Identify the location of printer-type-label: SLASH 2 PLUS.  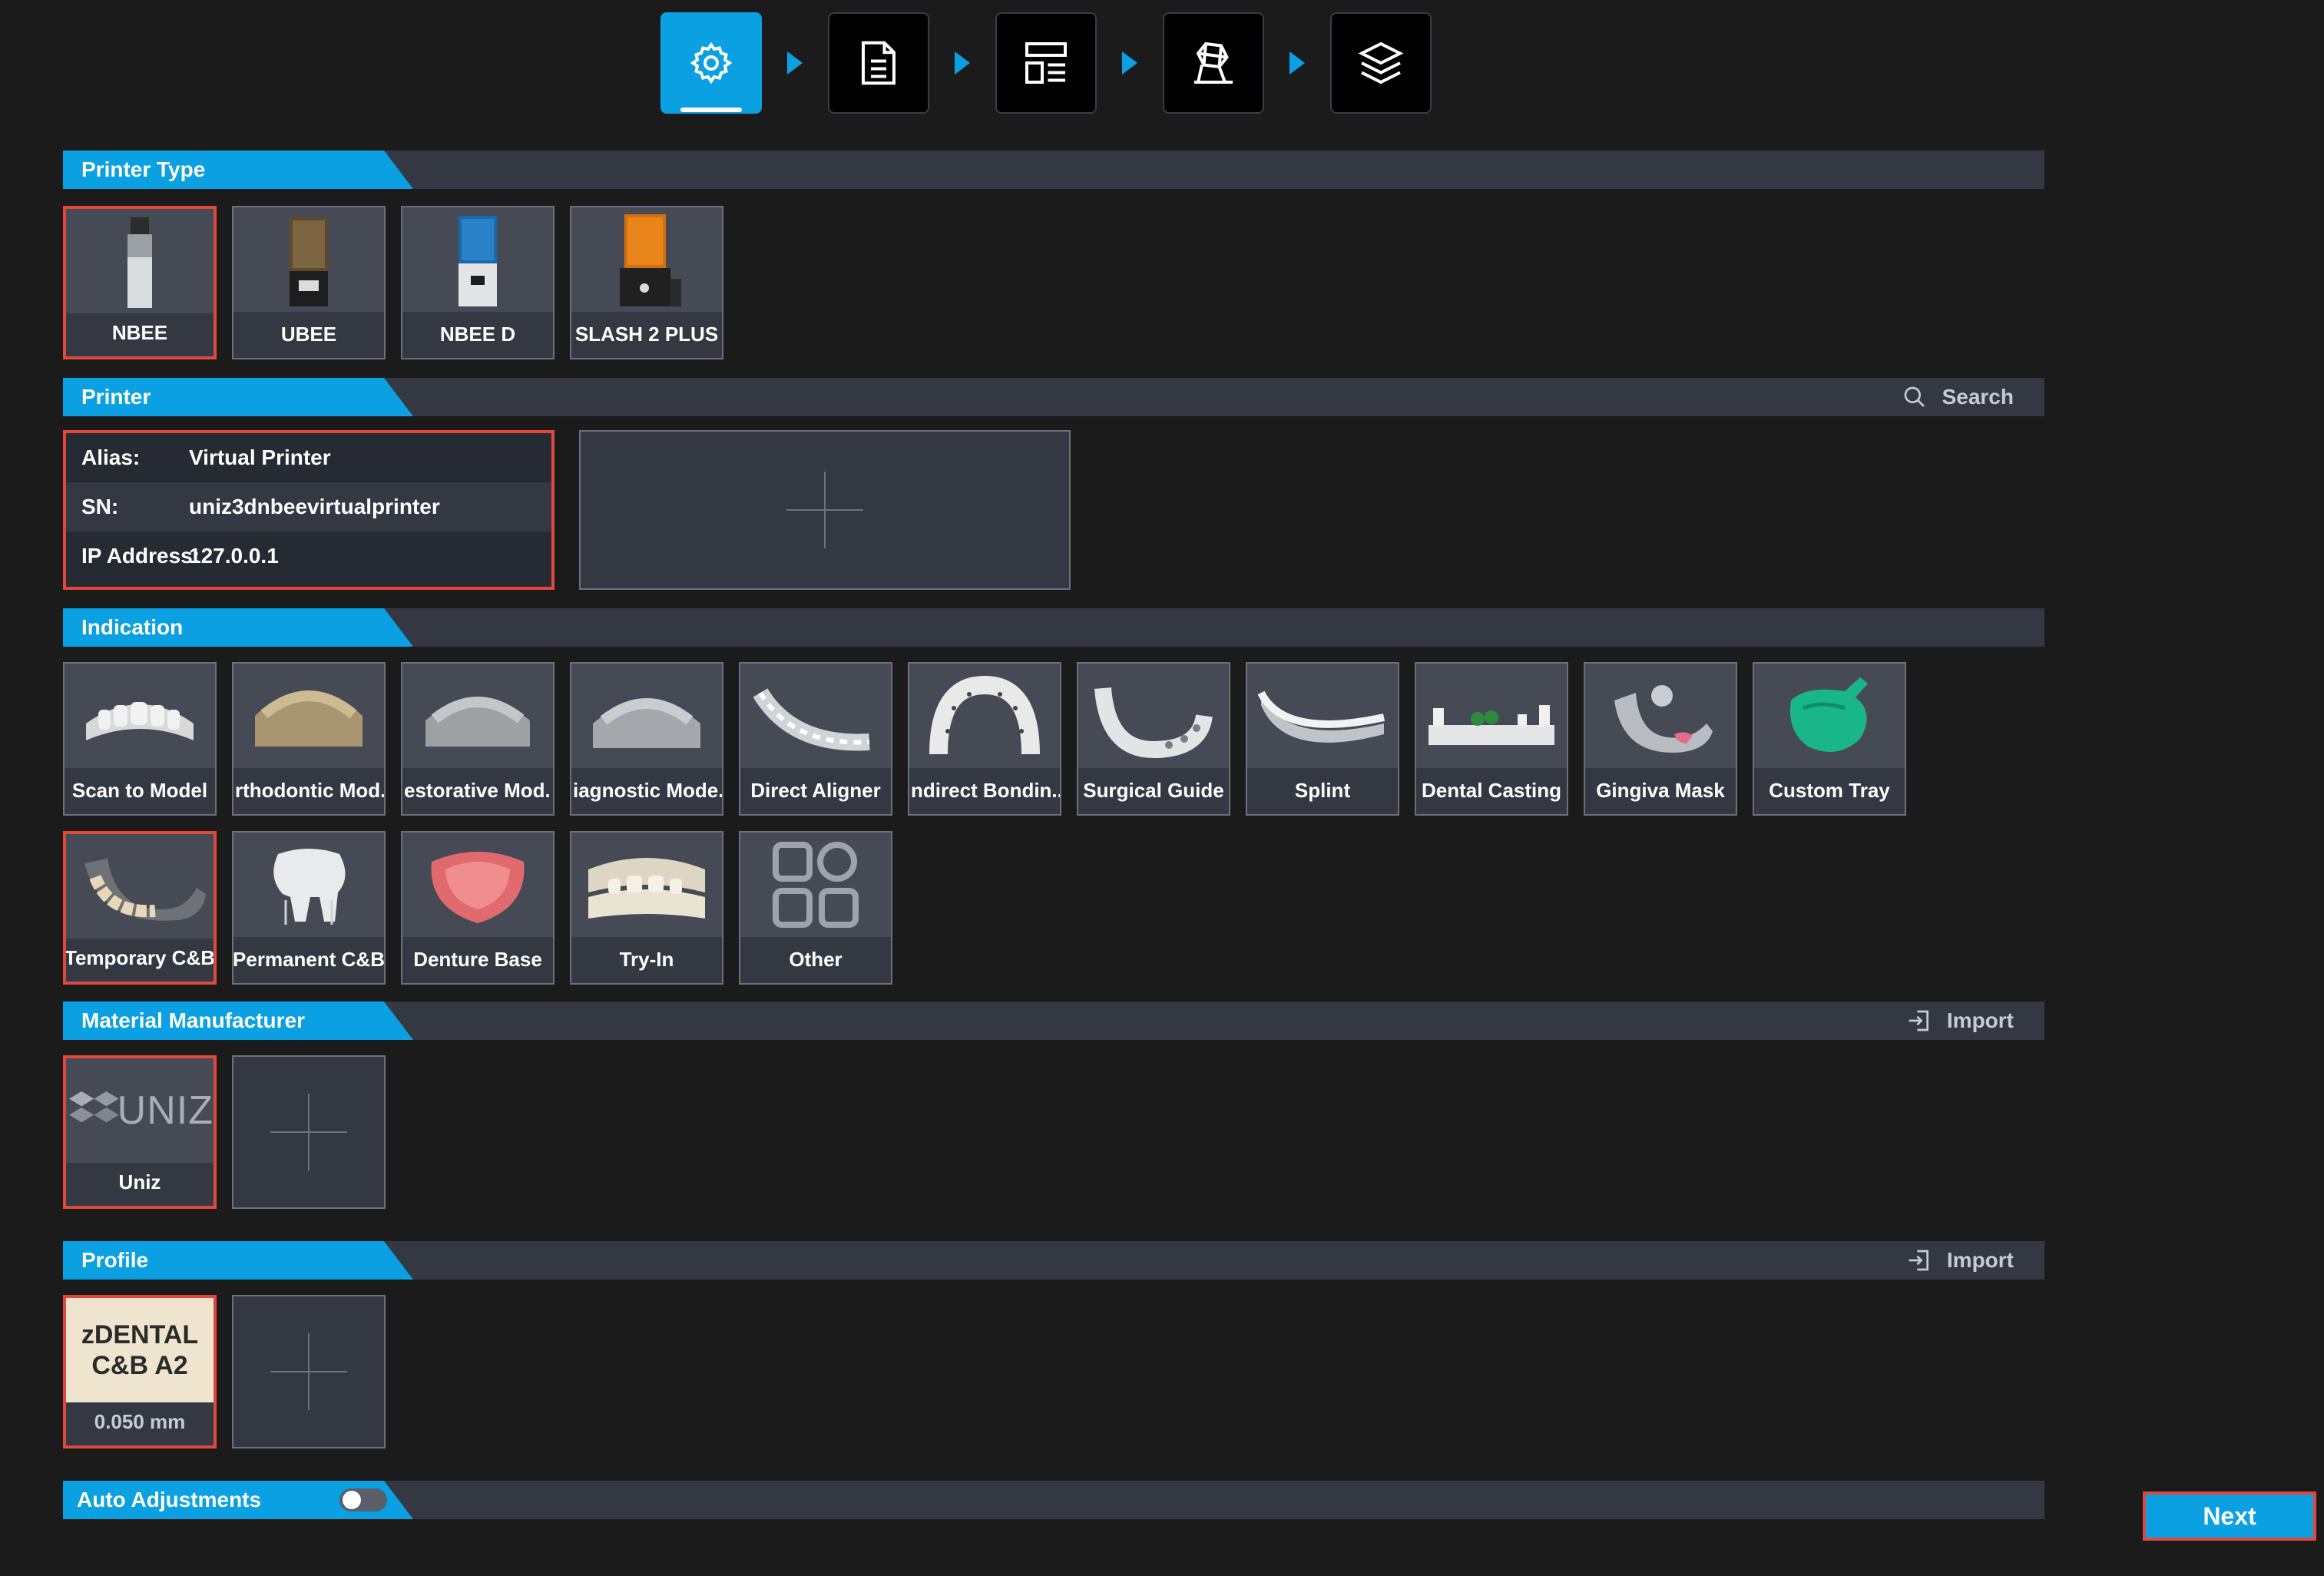
(646, 334).